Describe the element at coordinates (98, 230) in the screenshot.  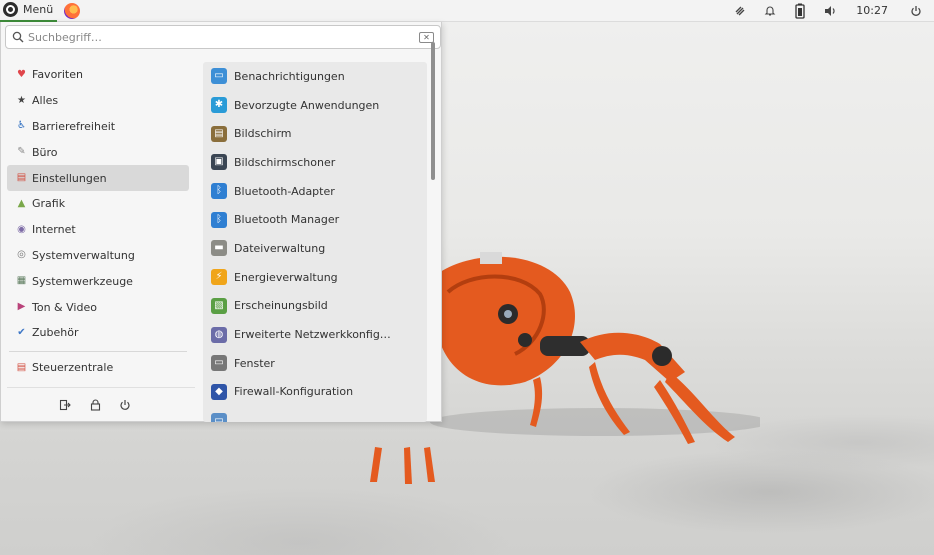
I see `category-item: ◉ Internet` at that location.